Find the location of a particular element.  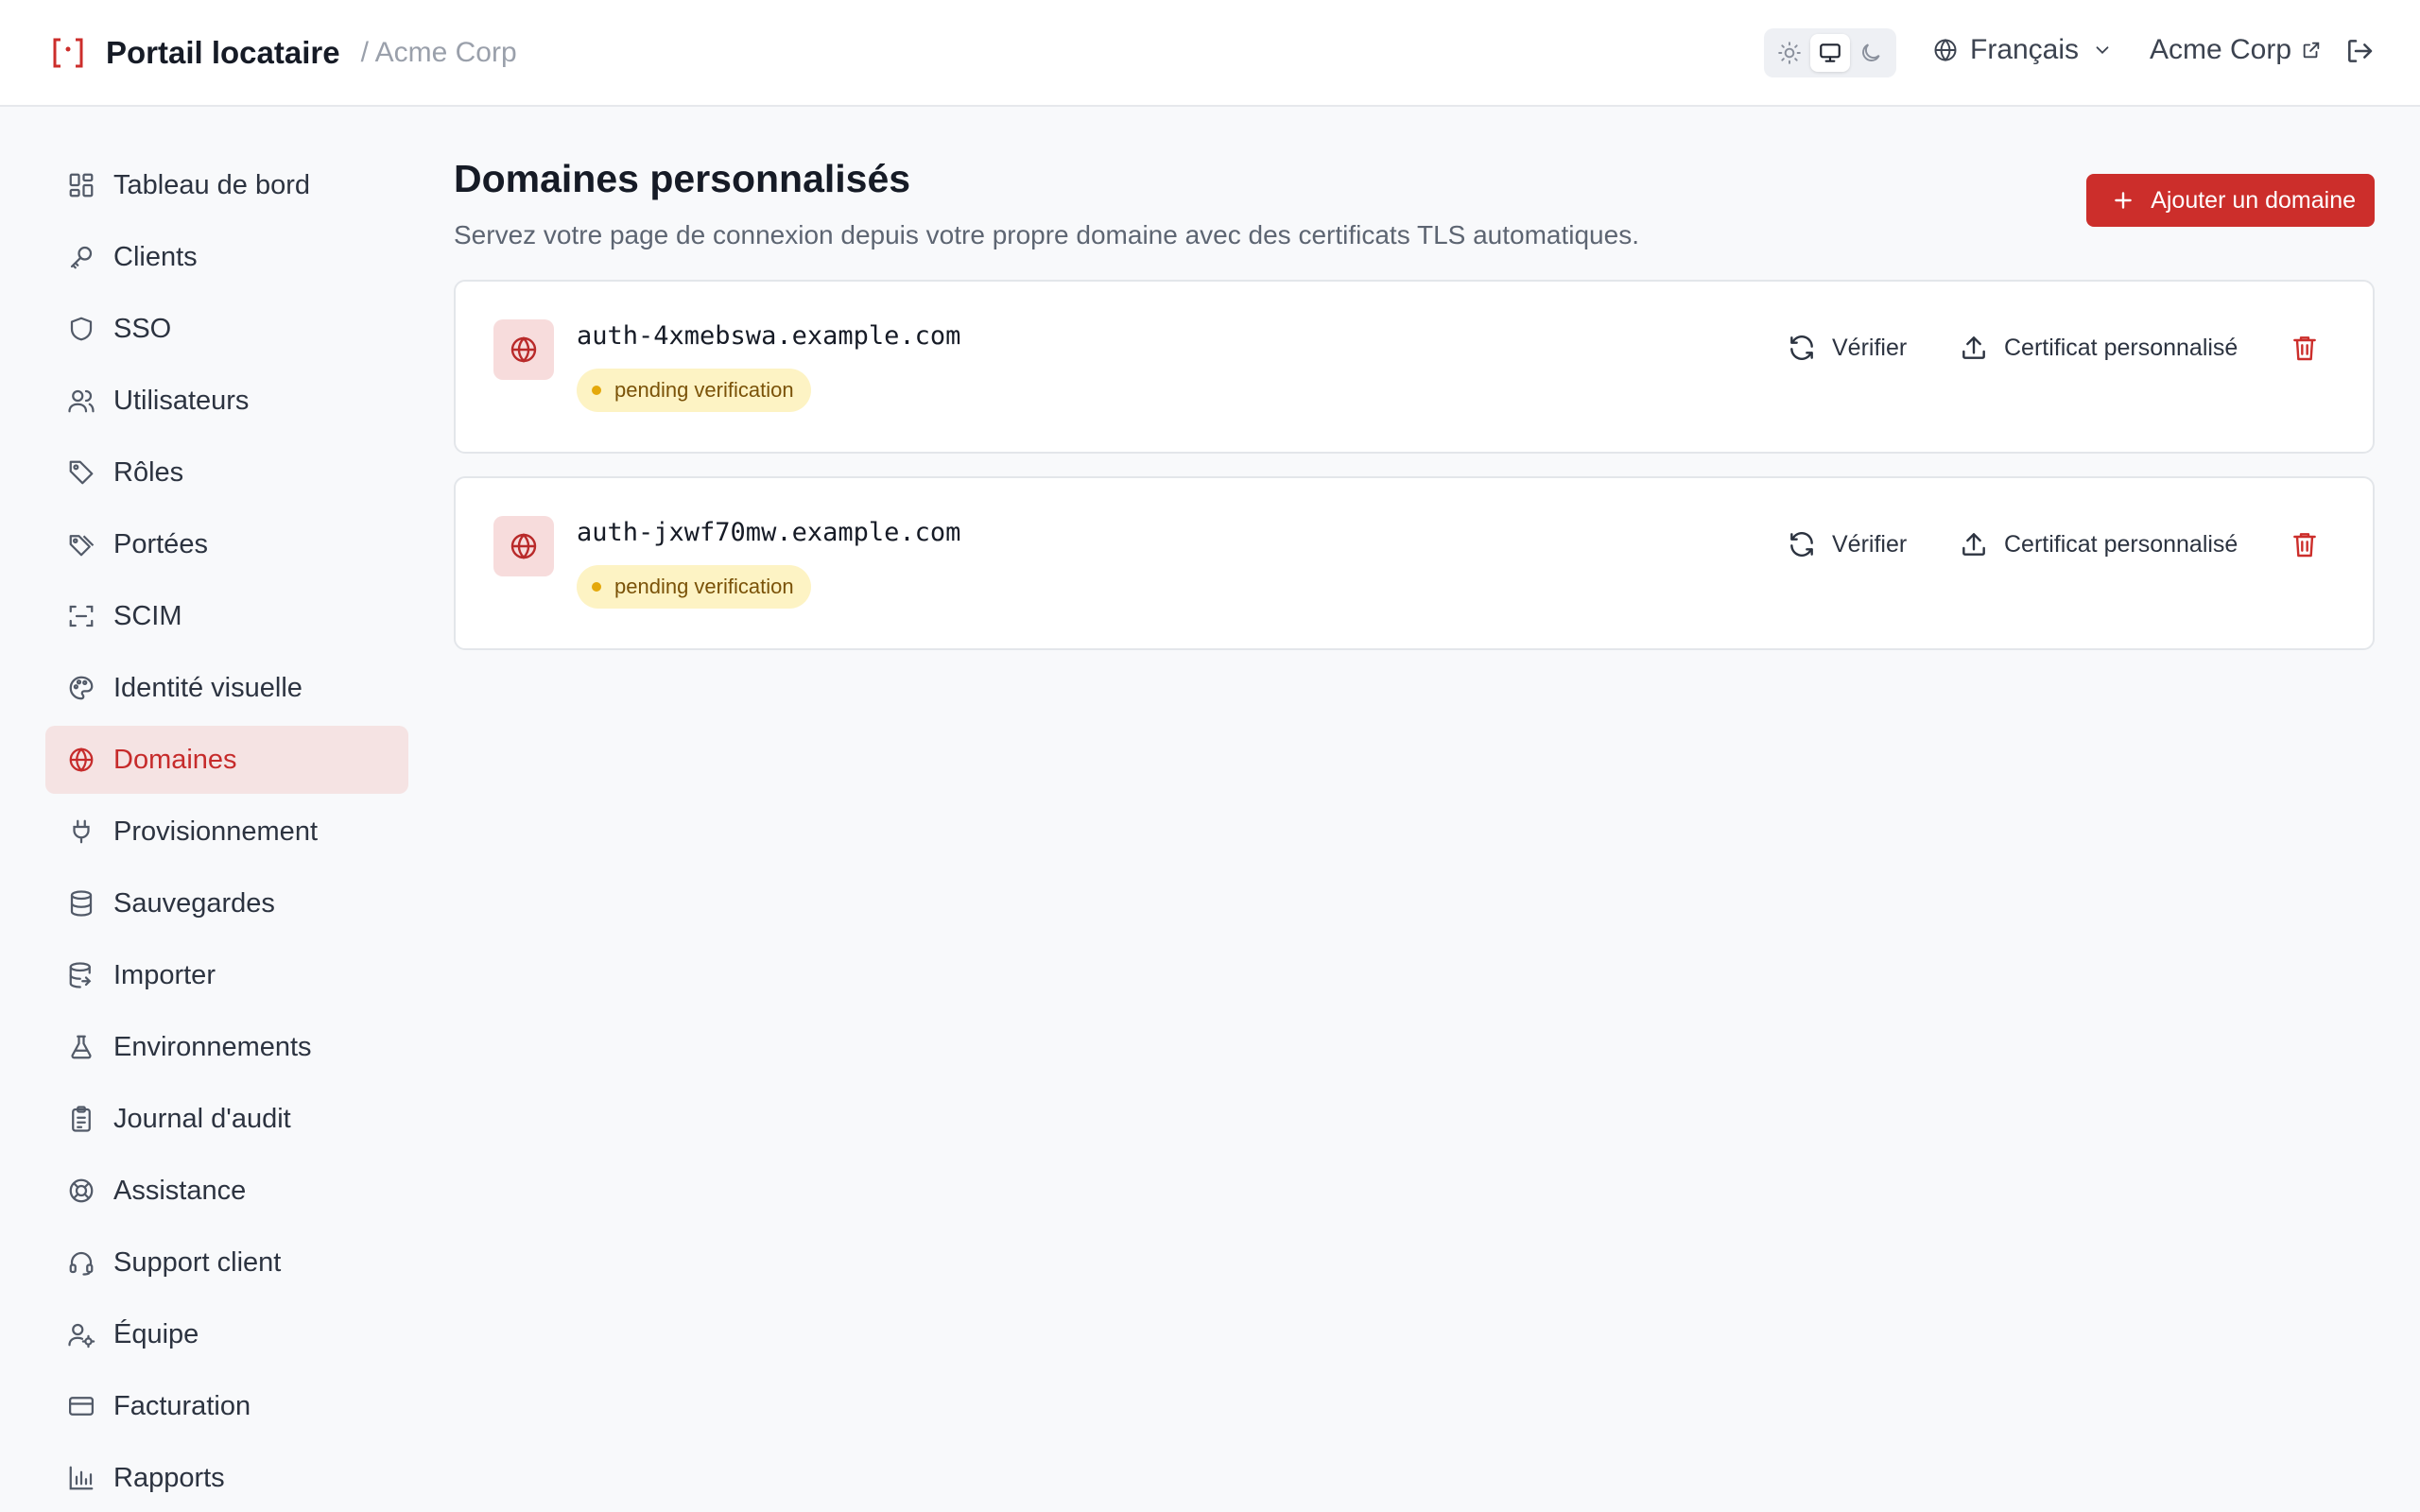

sidebar-item-identite-visuelle: Identité visuelle is located at coordinates (226, 688).